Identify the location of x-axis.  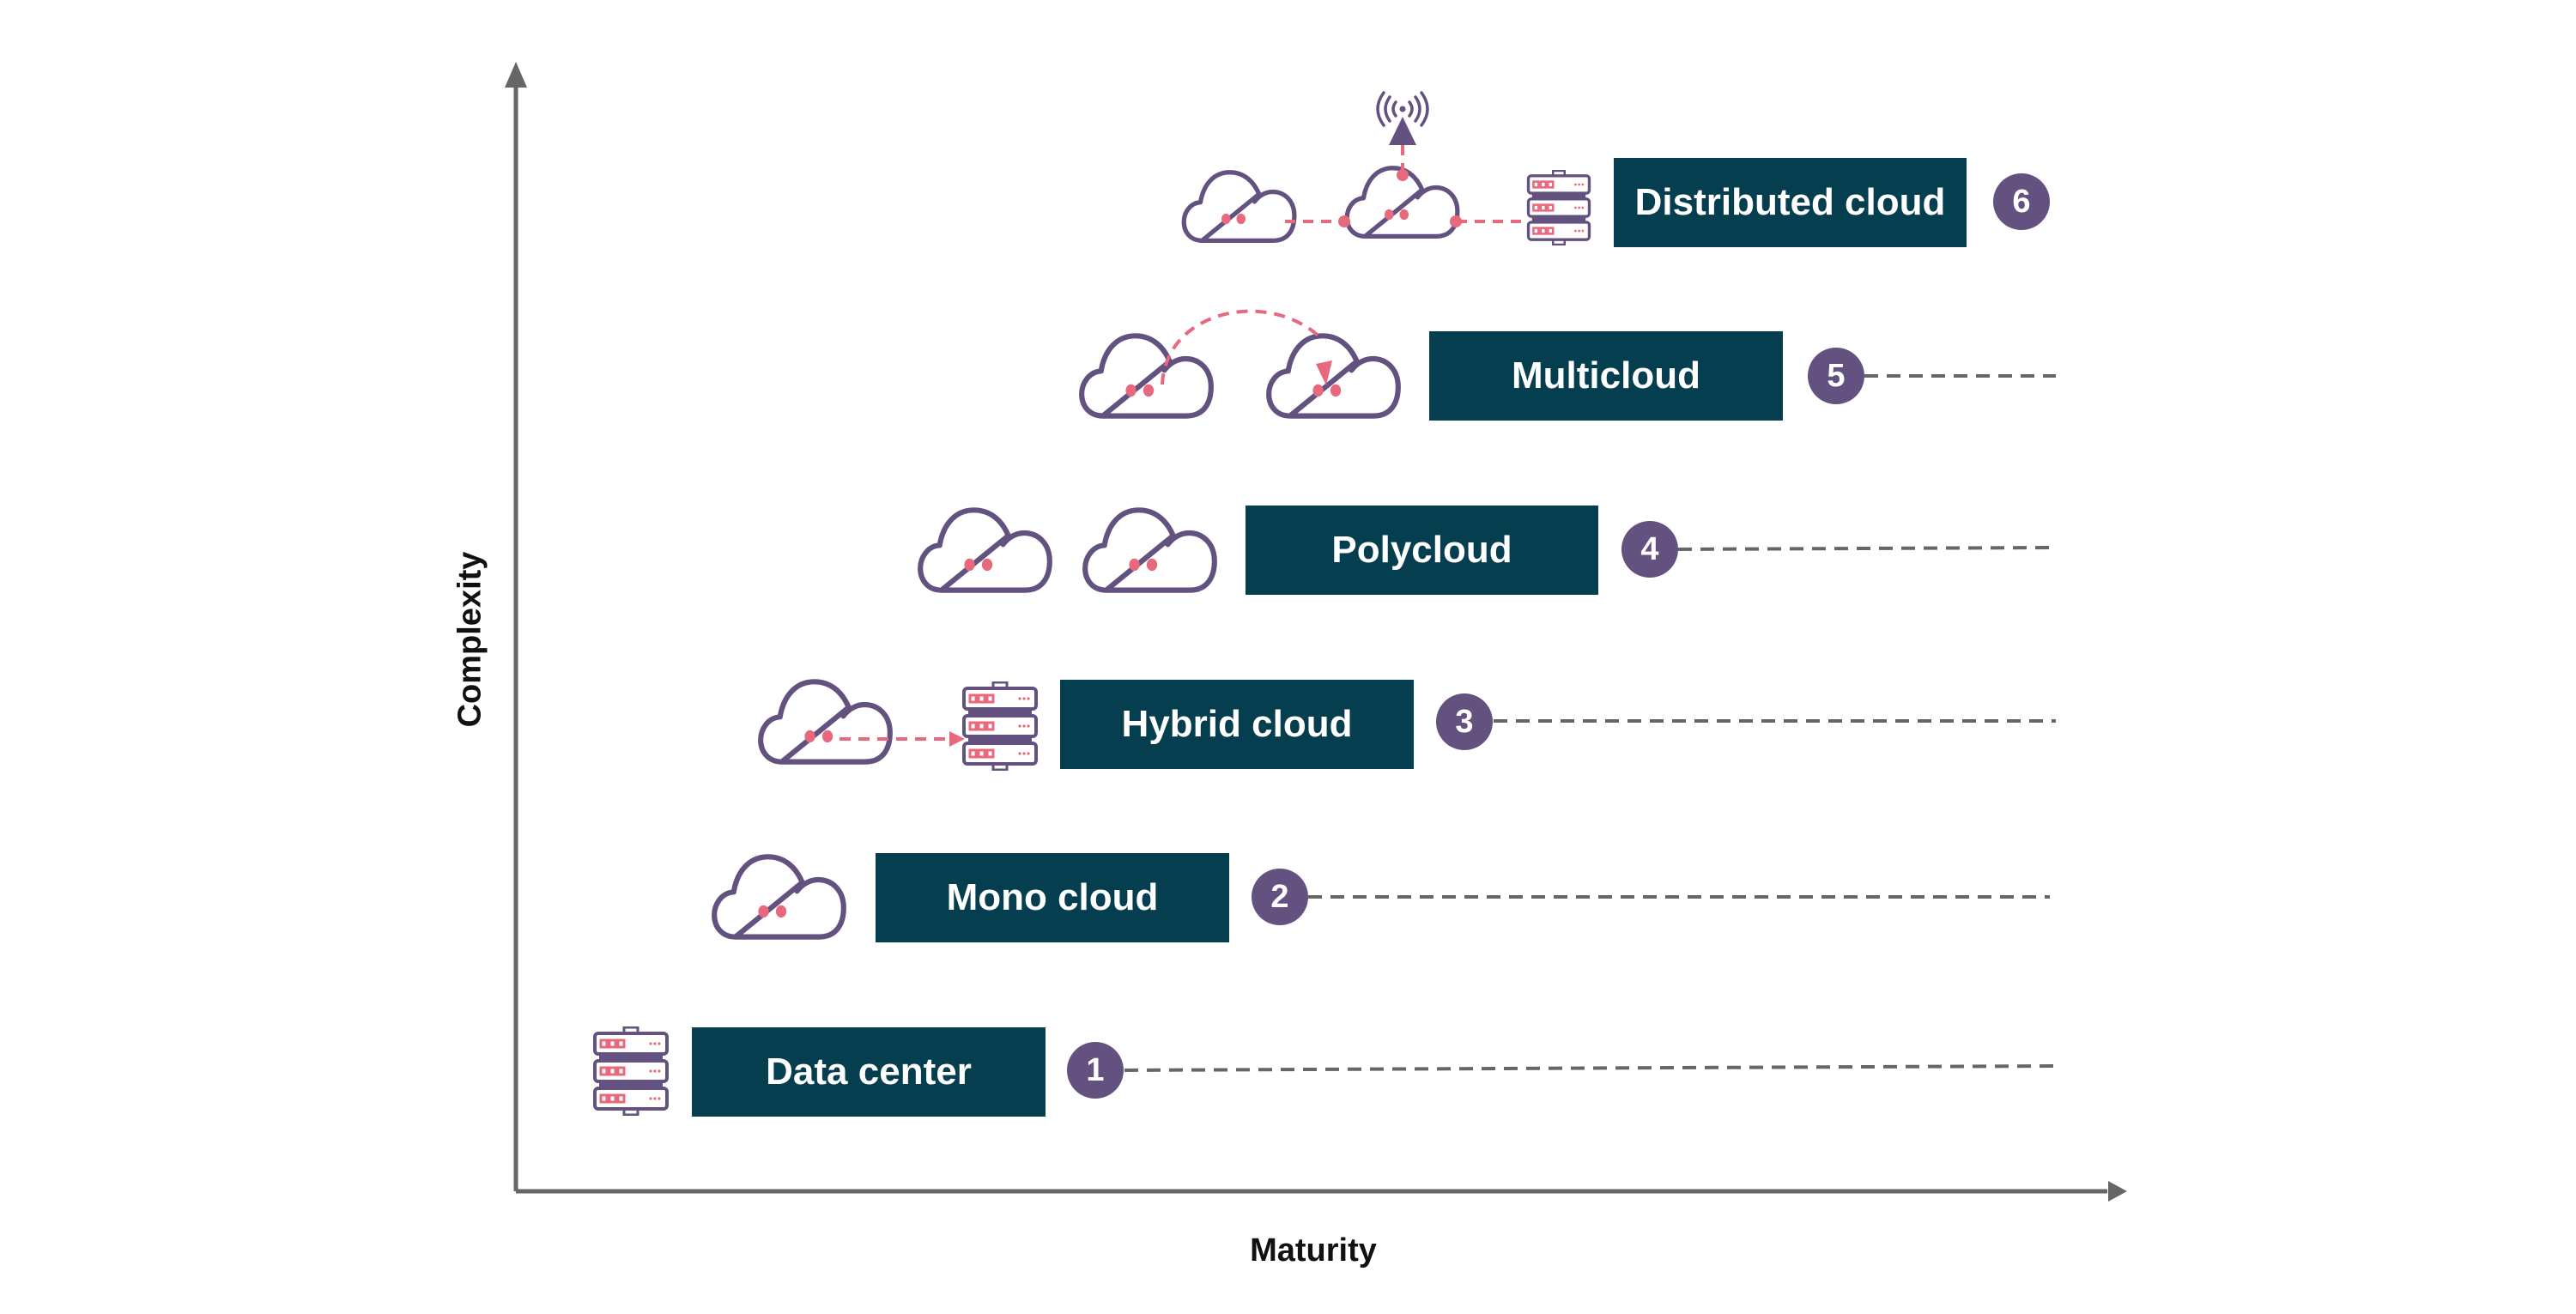
(1321, 1191).